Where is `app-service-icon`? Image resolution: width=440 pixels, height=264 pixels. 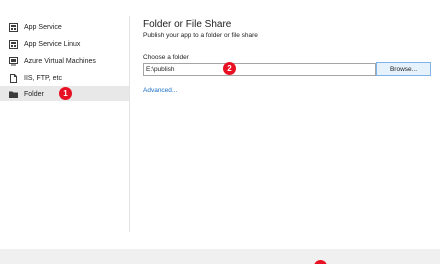 app-service-icon is located at coordinates (13, 27).